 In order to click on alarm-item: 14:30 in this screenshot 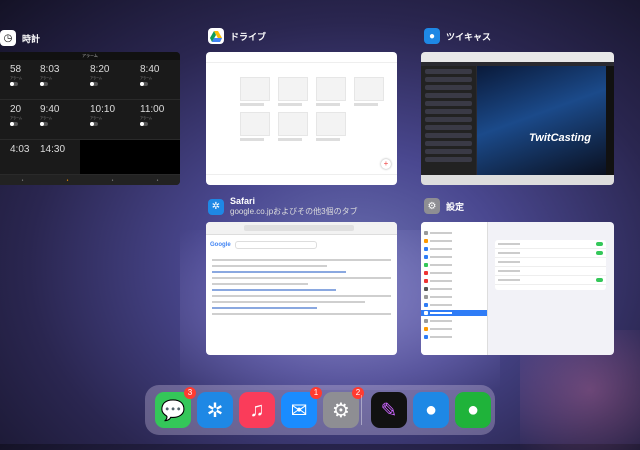, I will do `click(55, 157)`.